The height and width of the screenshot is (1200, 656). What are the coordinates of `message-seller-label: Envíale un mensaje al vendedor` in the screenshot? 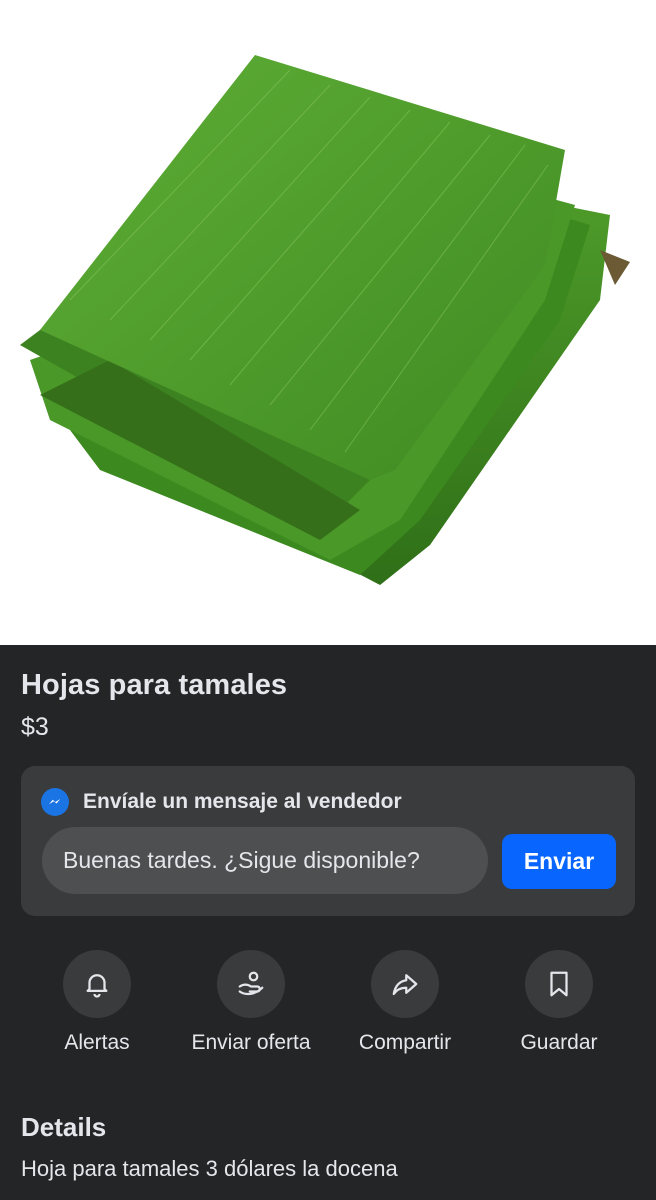 It's located at (242, 801).